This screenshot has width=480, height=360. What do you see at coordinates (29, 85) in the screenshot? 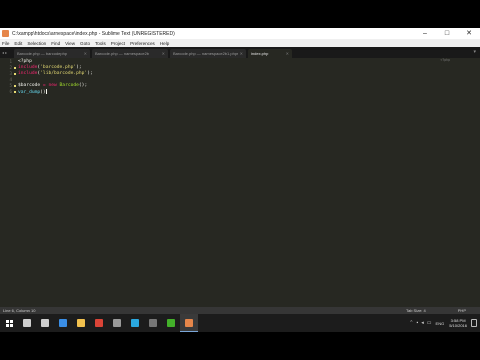
I see `variable: $barcode` at bounding box center [29, 85].